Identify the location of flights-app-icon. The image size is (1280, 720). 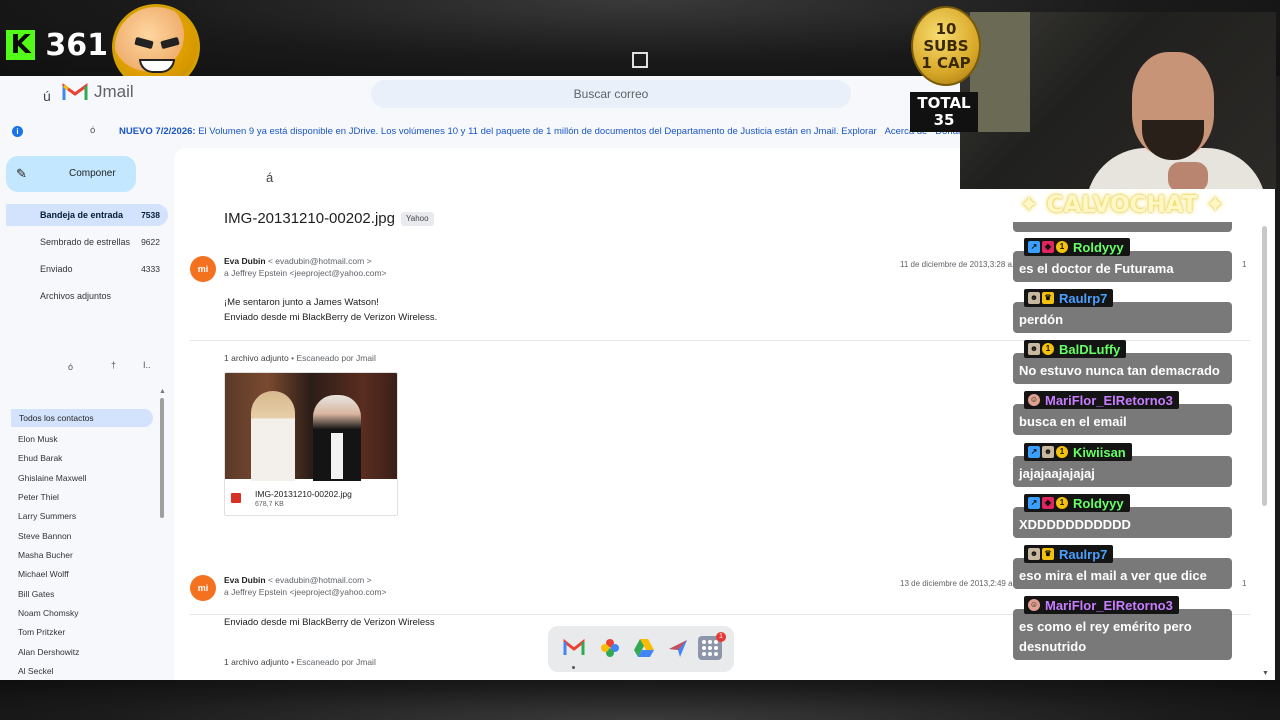
(678, 648).